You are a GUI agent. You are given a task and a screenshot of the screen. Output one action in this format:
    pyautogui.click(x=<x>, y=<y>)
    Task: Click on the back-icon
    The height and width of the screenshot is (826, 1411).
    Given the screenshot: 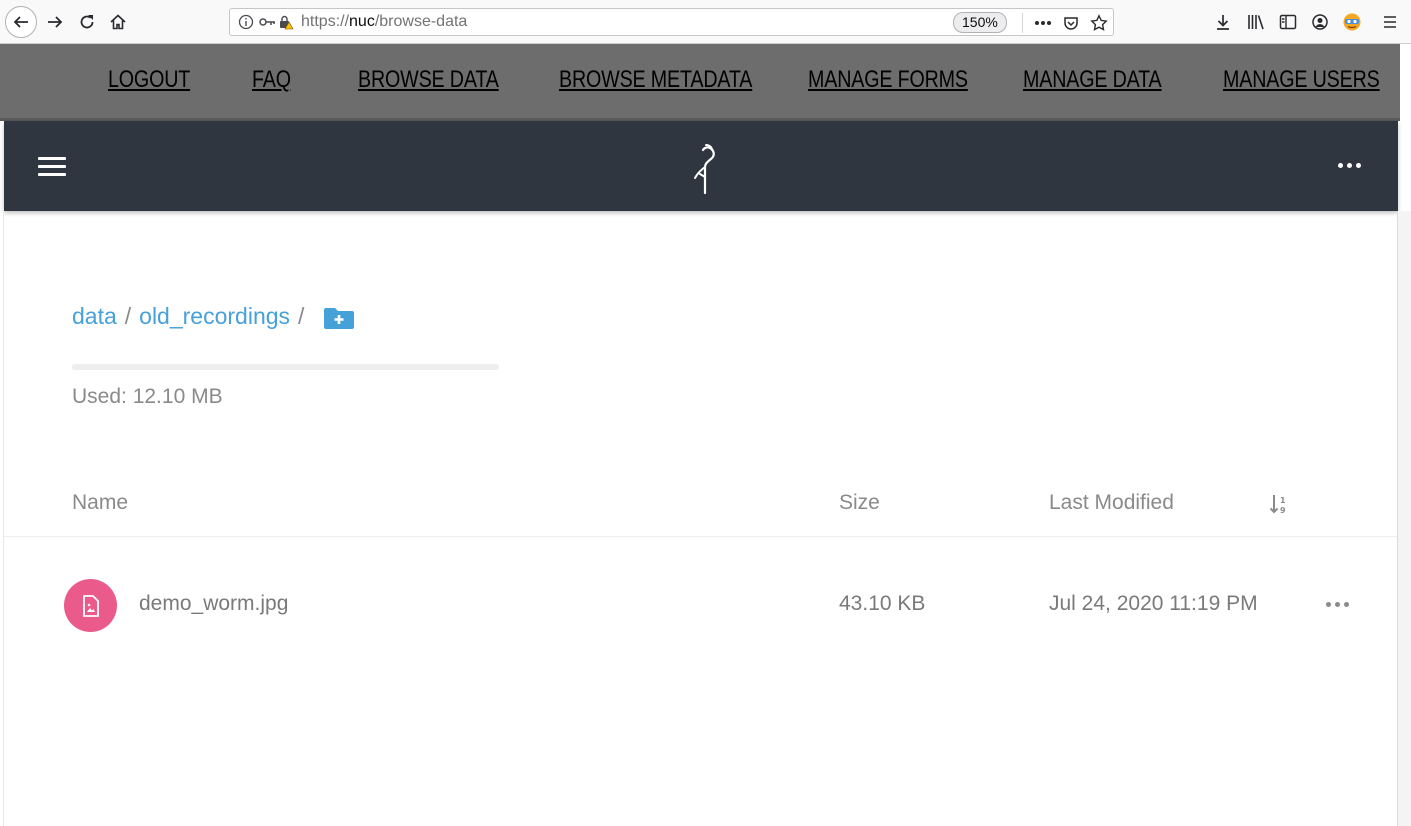 What is the action you would take?
    pyautogui.click(x=21, y=22)
    